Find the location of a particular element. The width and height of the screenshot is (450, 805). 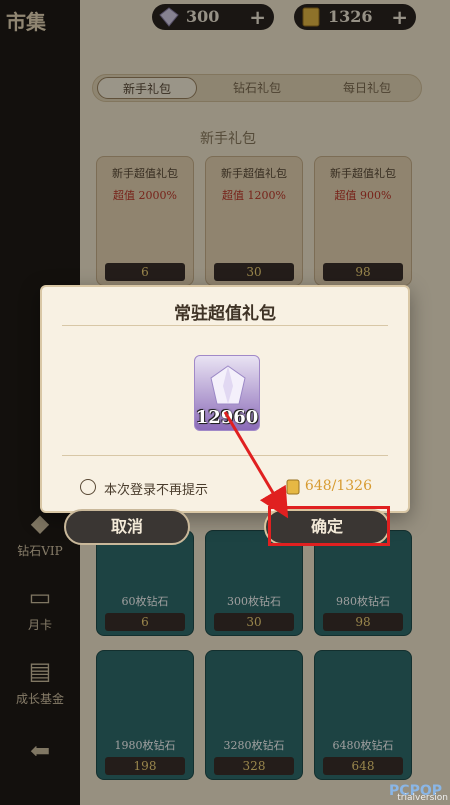

reward-item: 12960 is located at coordinates (227, 393).